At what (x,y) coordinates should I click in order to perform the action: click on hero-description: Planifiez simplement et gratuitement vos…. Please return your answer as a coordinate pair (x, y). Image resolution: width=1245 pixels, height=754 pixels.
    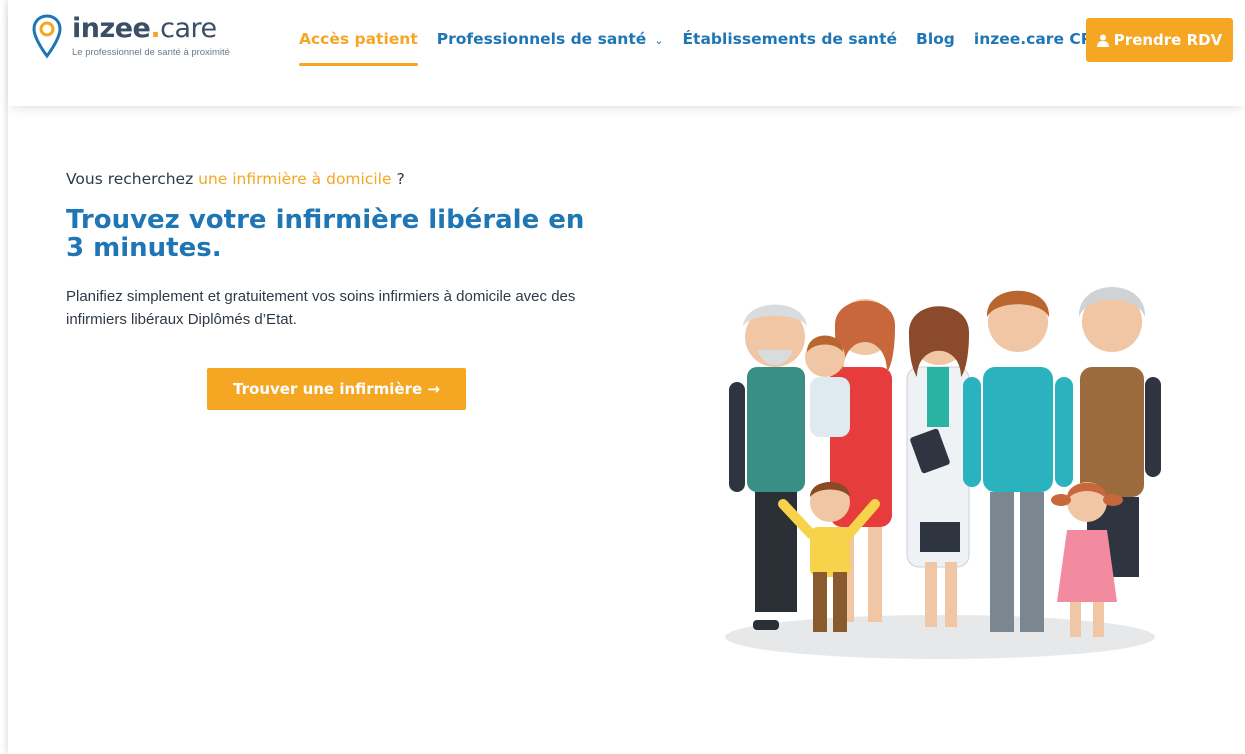
    Looking at the image, I should click on (321, 308).